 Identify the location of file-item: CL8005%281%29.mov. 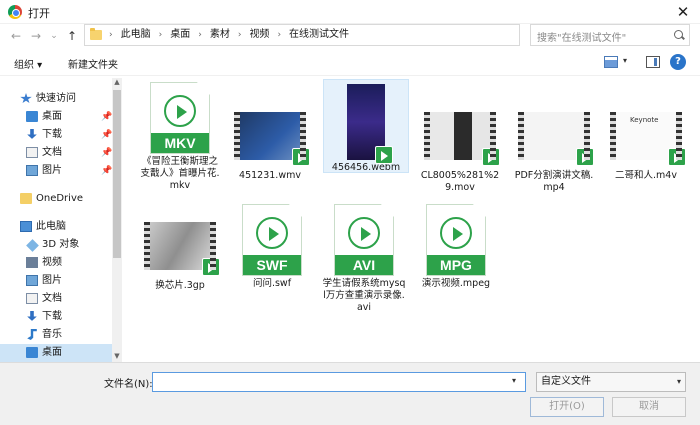
(460, 138).